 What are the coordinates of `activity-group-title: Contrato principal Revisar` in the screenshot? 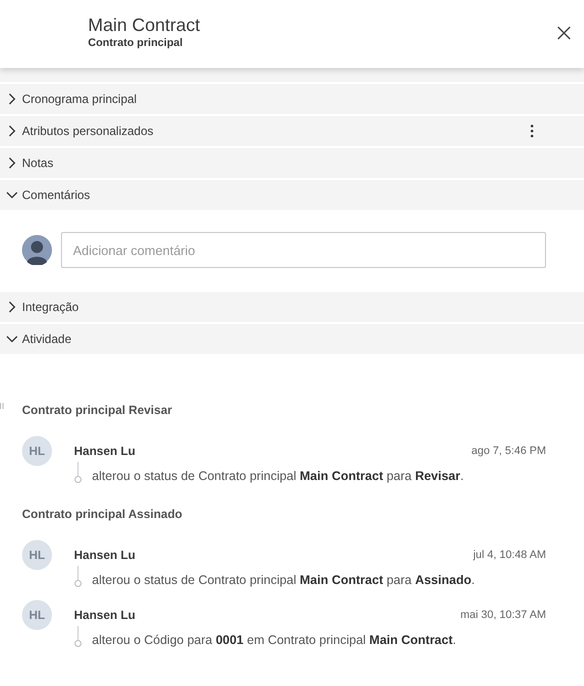 It's located at (97, 410).